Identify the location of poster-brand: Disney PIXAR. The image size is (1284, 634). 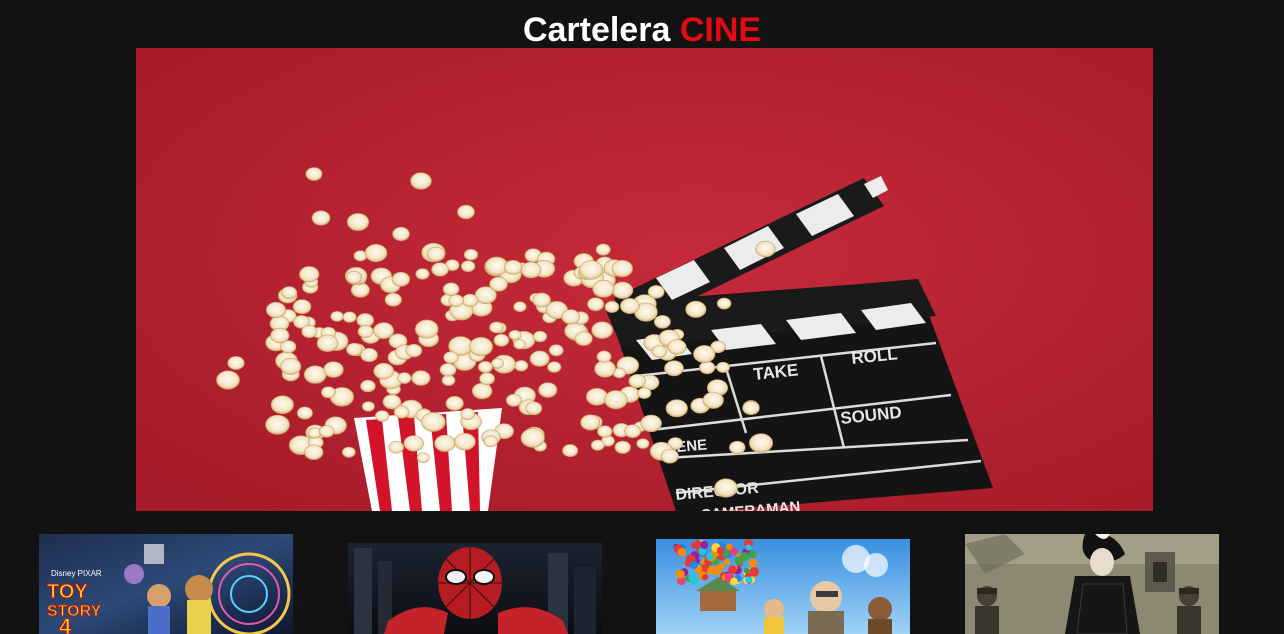
(76, 573).